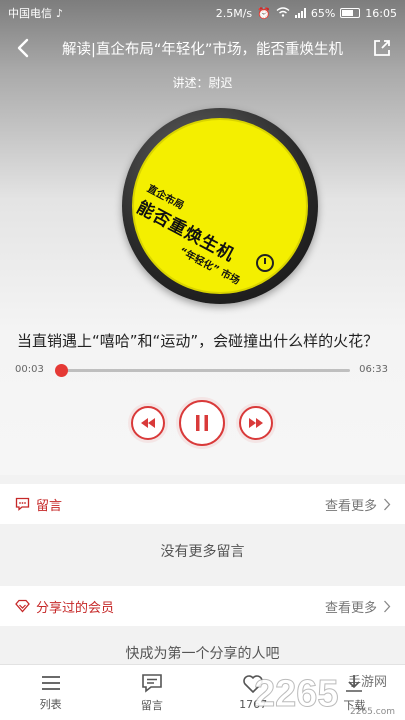  I want to click on page-title: 解读|直企布局“年轻化”市场，能否重焕生机, so click(202, 49).